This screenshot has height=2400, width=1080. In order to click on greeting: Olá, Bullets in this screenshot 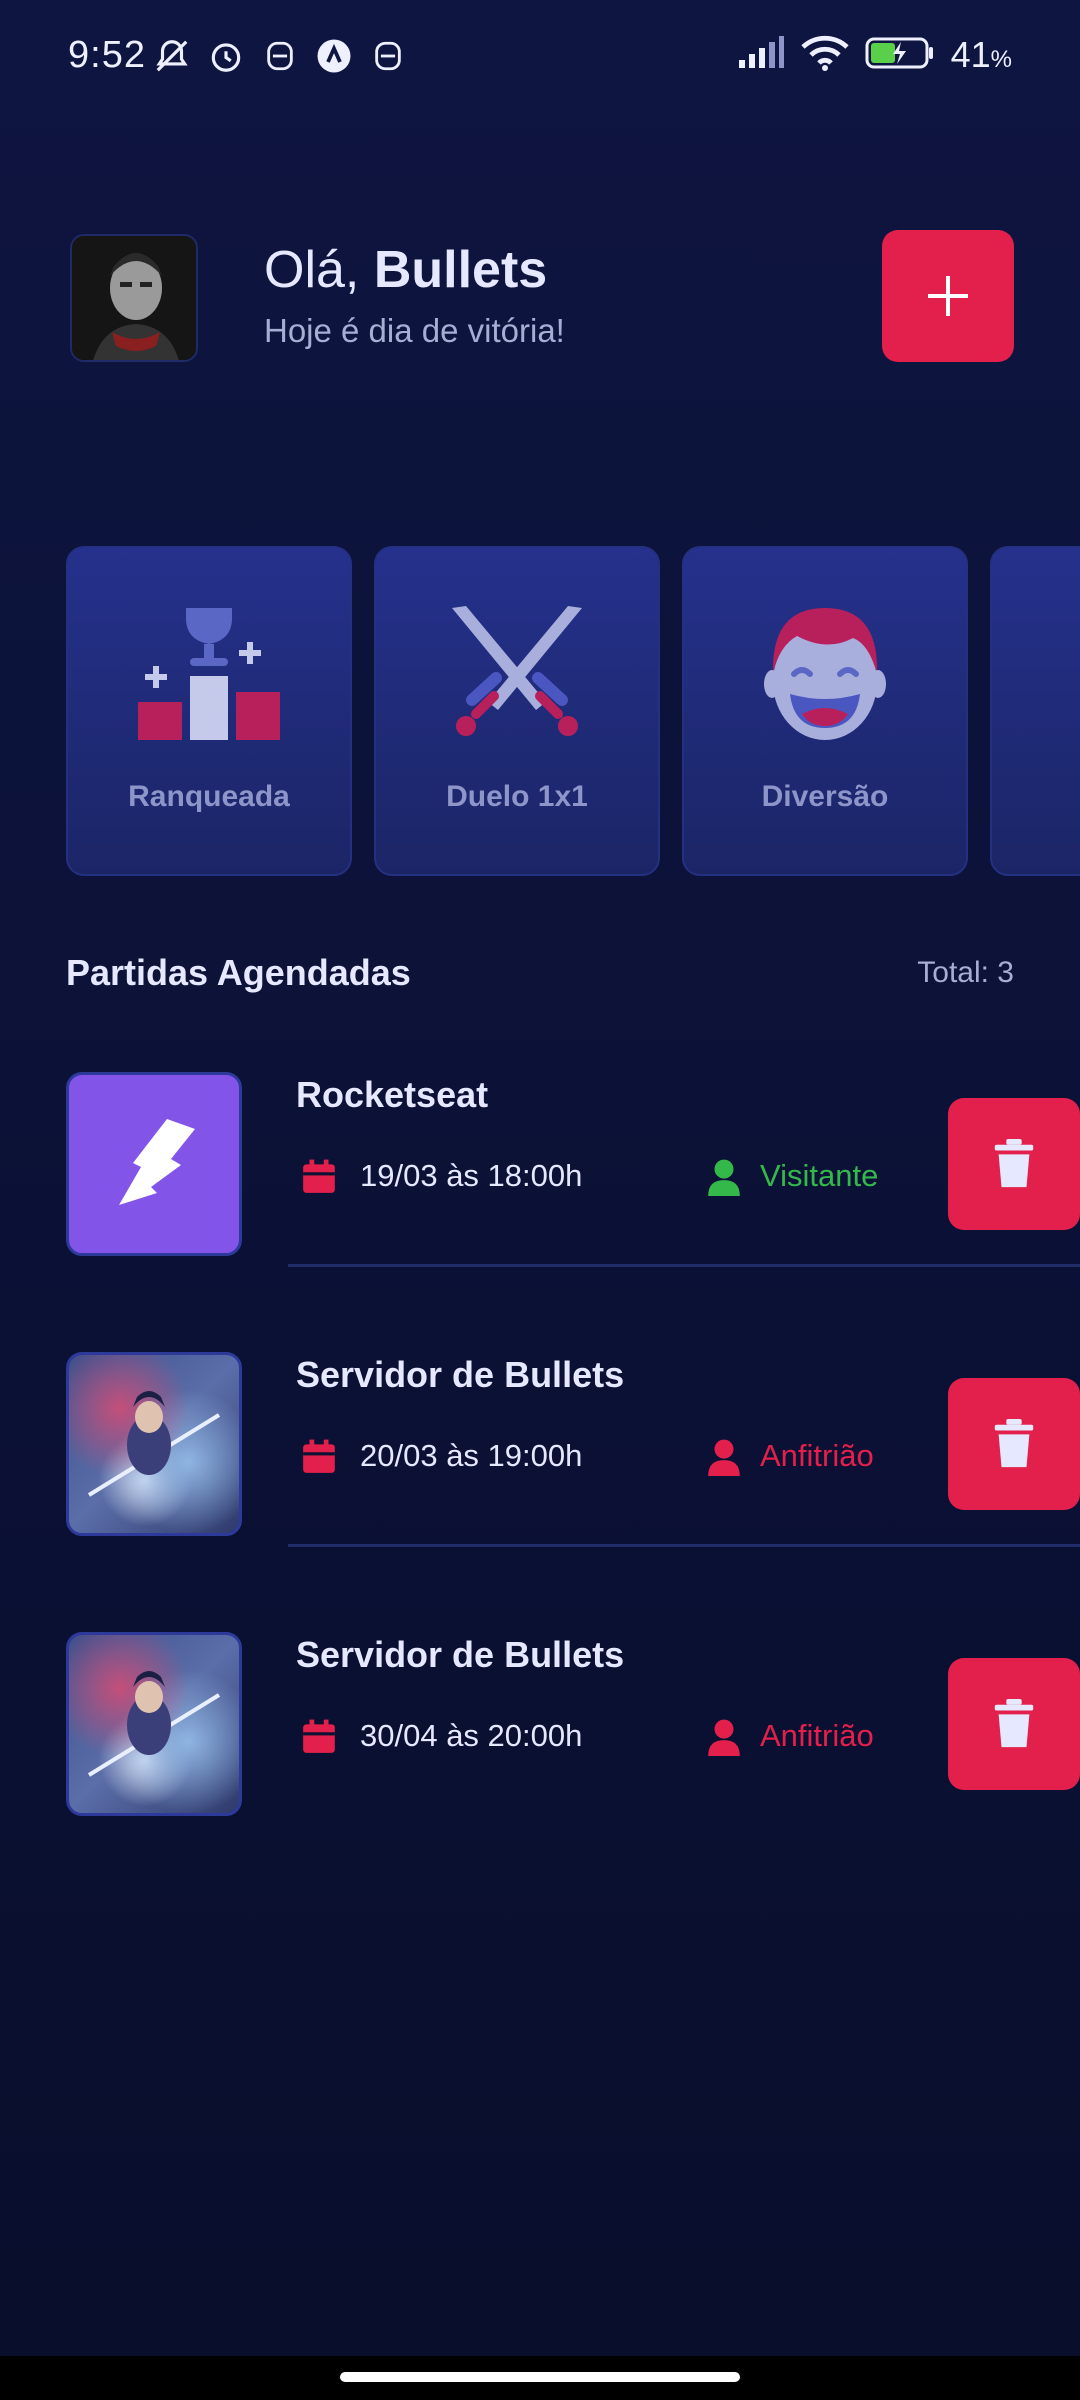, I will do `click(406, 270)`.